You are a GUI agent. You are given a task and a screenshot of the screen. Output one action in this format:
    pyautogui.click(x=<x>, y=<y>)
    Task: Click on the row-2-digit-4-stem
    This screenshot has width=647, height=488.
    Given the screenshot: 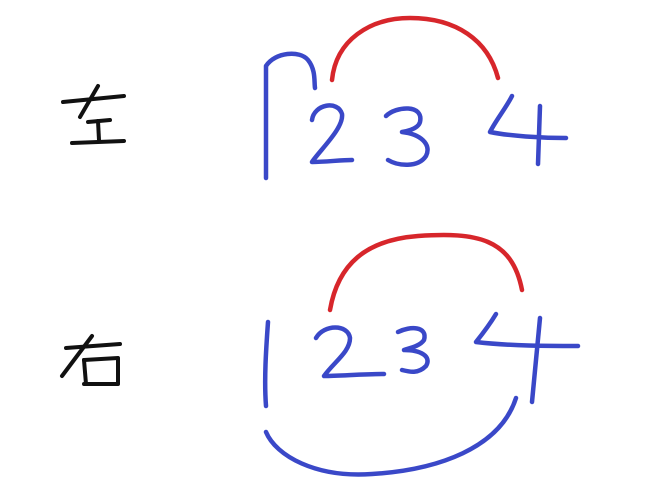 What is the action you would take?
    pyautogui.click(x=536, y=360)
    